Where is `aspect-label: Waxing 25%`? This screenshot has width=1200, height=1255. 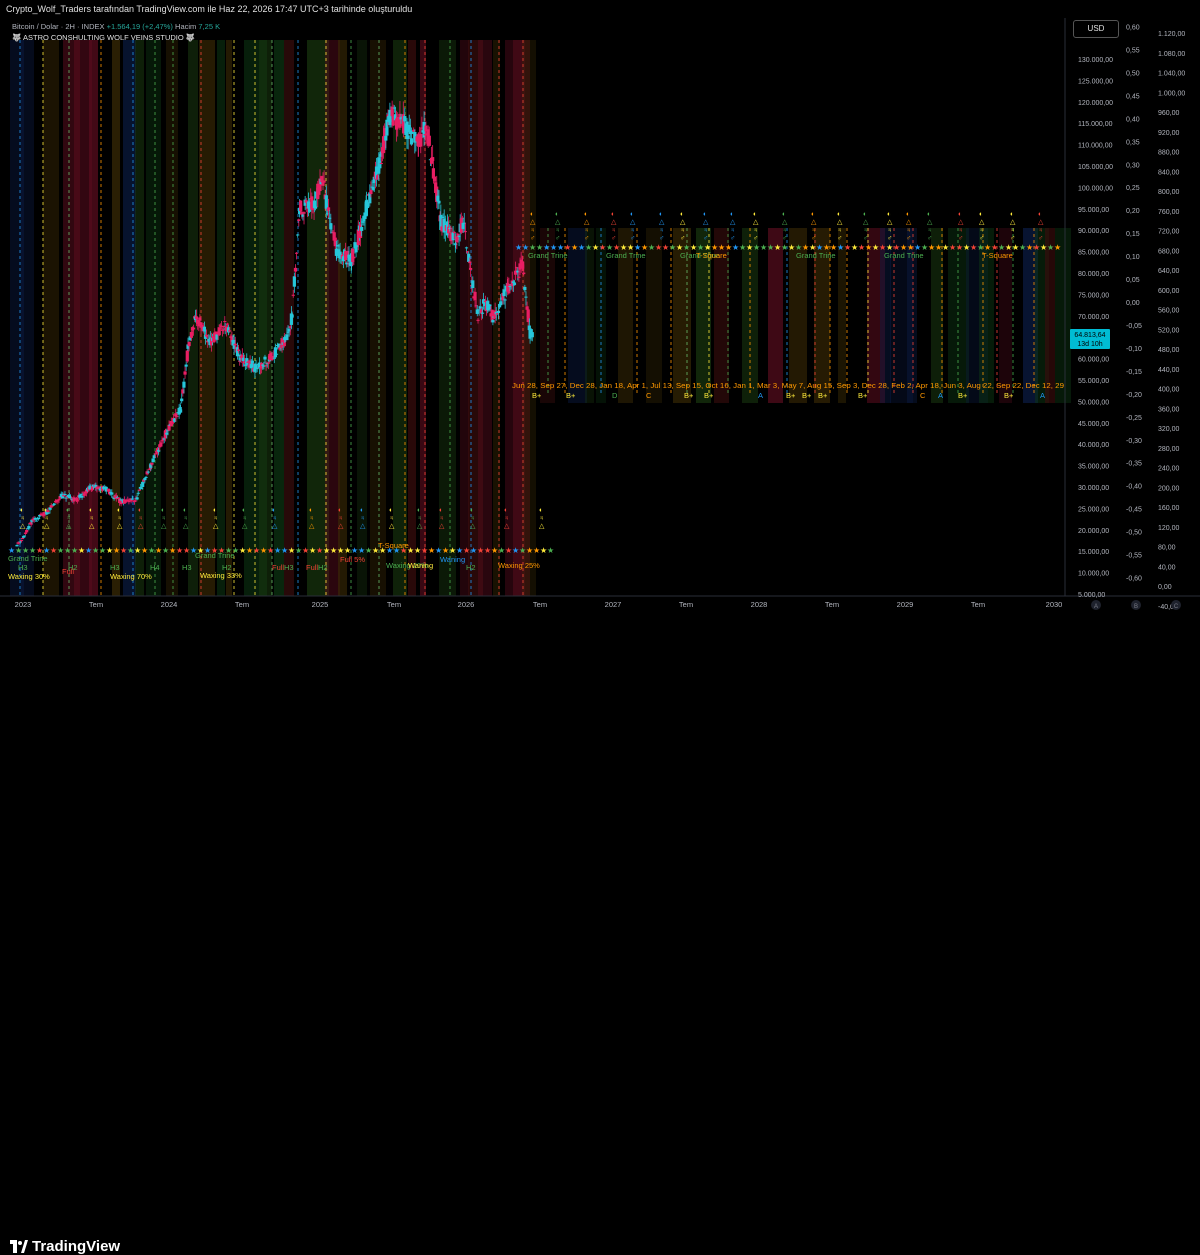
aspect-label: Waxing 25% is located at coordinates (519, 565).